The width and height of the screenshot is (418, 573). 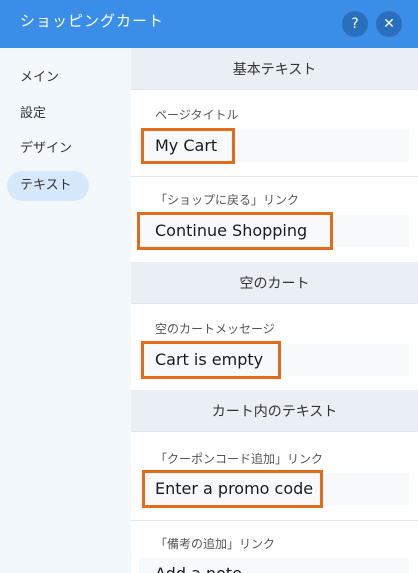 I want to click on sidebar-item-main: メイン, so click(x=48, y=78).